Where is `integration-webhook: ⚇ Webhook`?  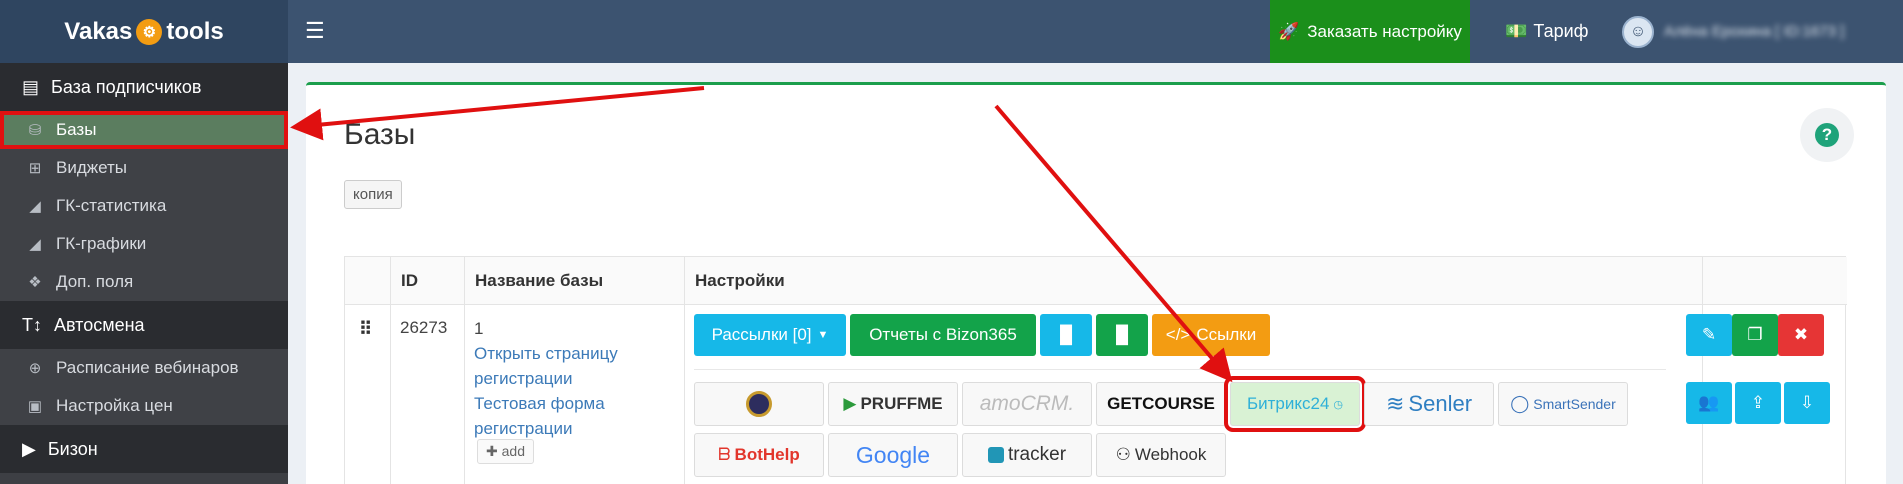
integration-webhook: ⚇ Webhook is located at coordinates (1161, 455).